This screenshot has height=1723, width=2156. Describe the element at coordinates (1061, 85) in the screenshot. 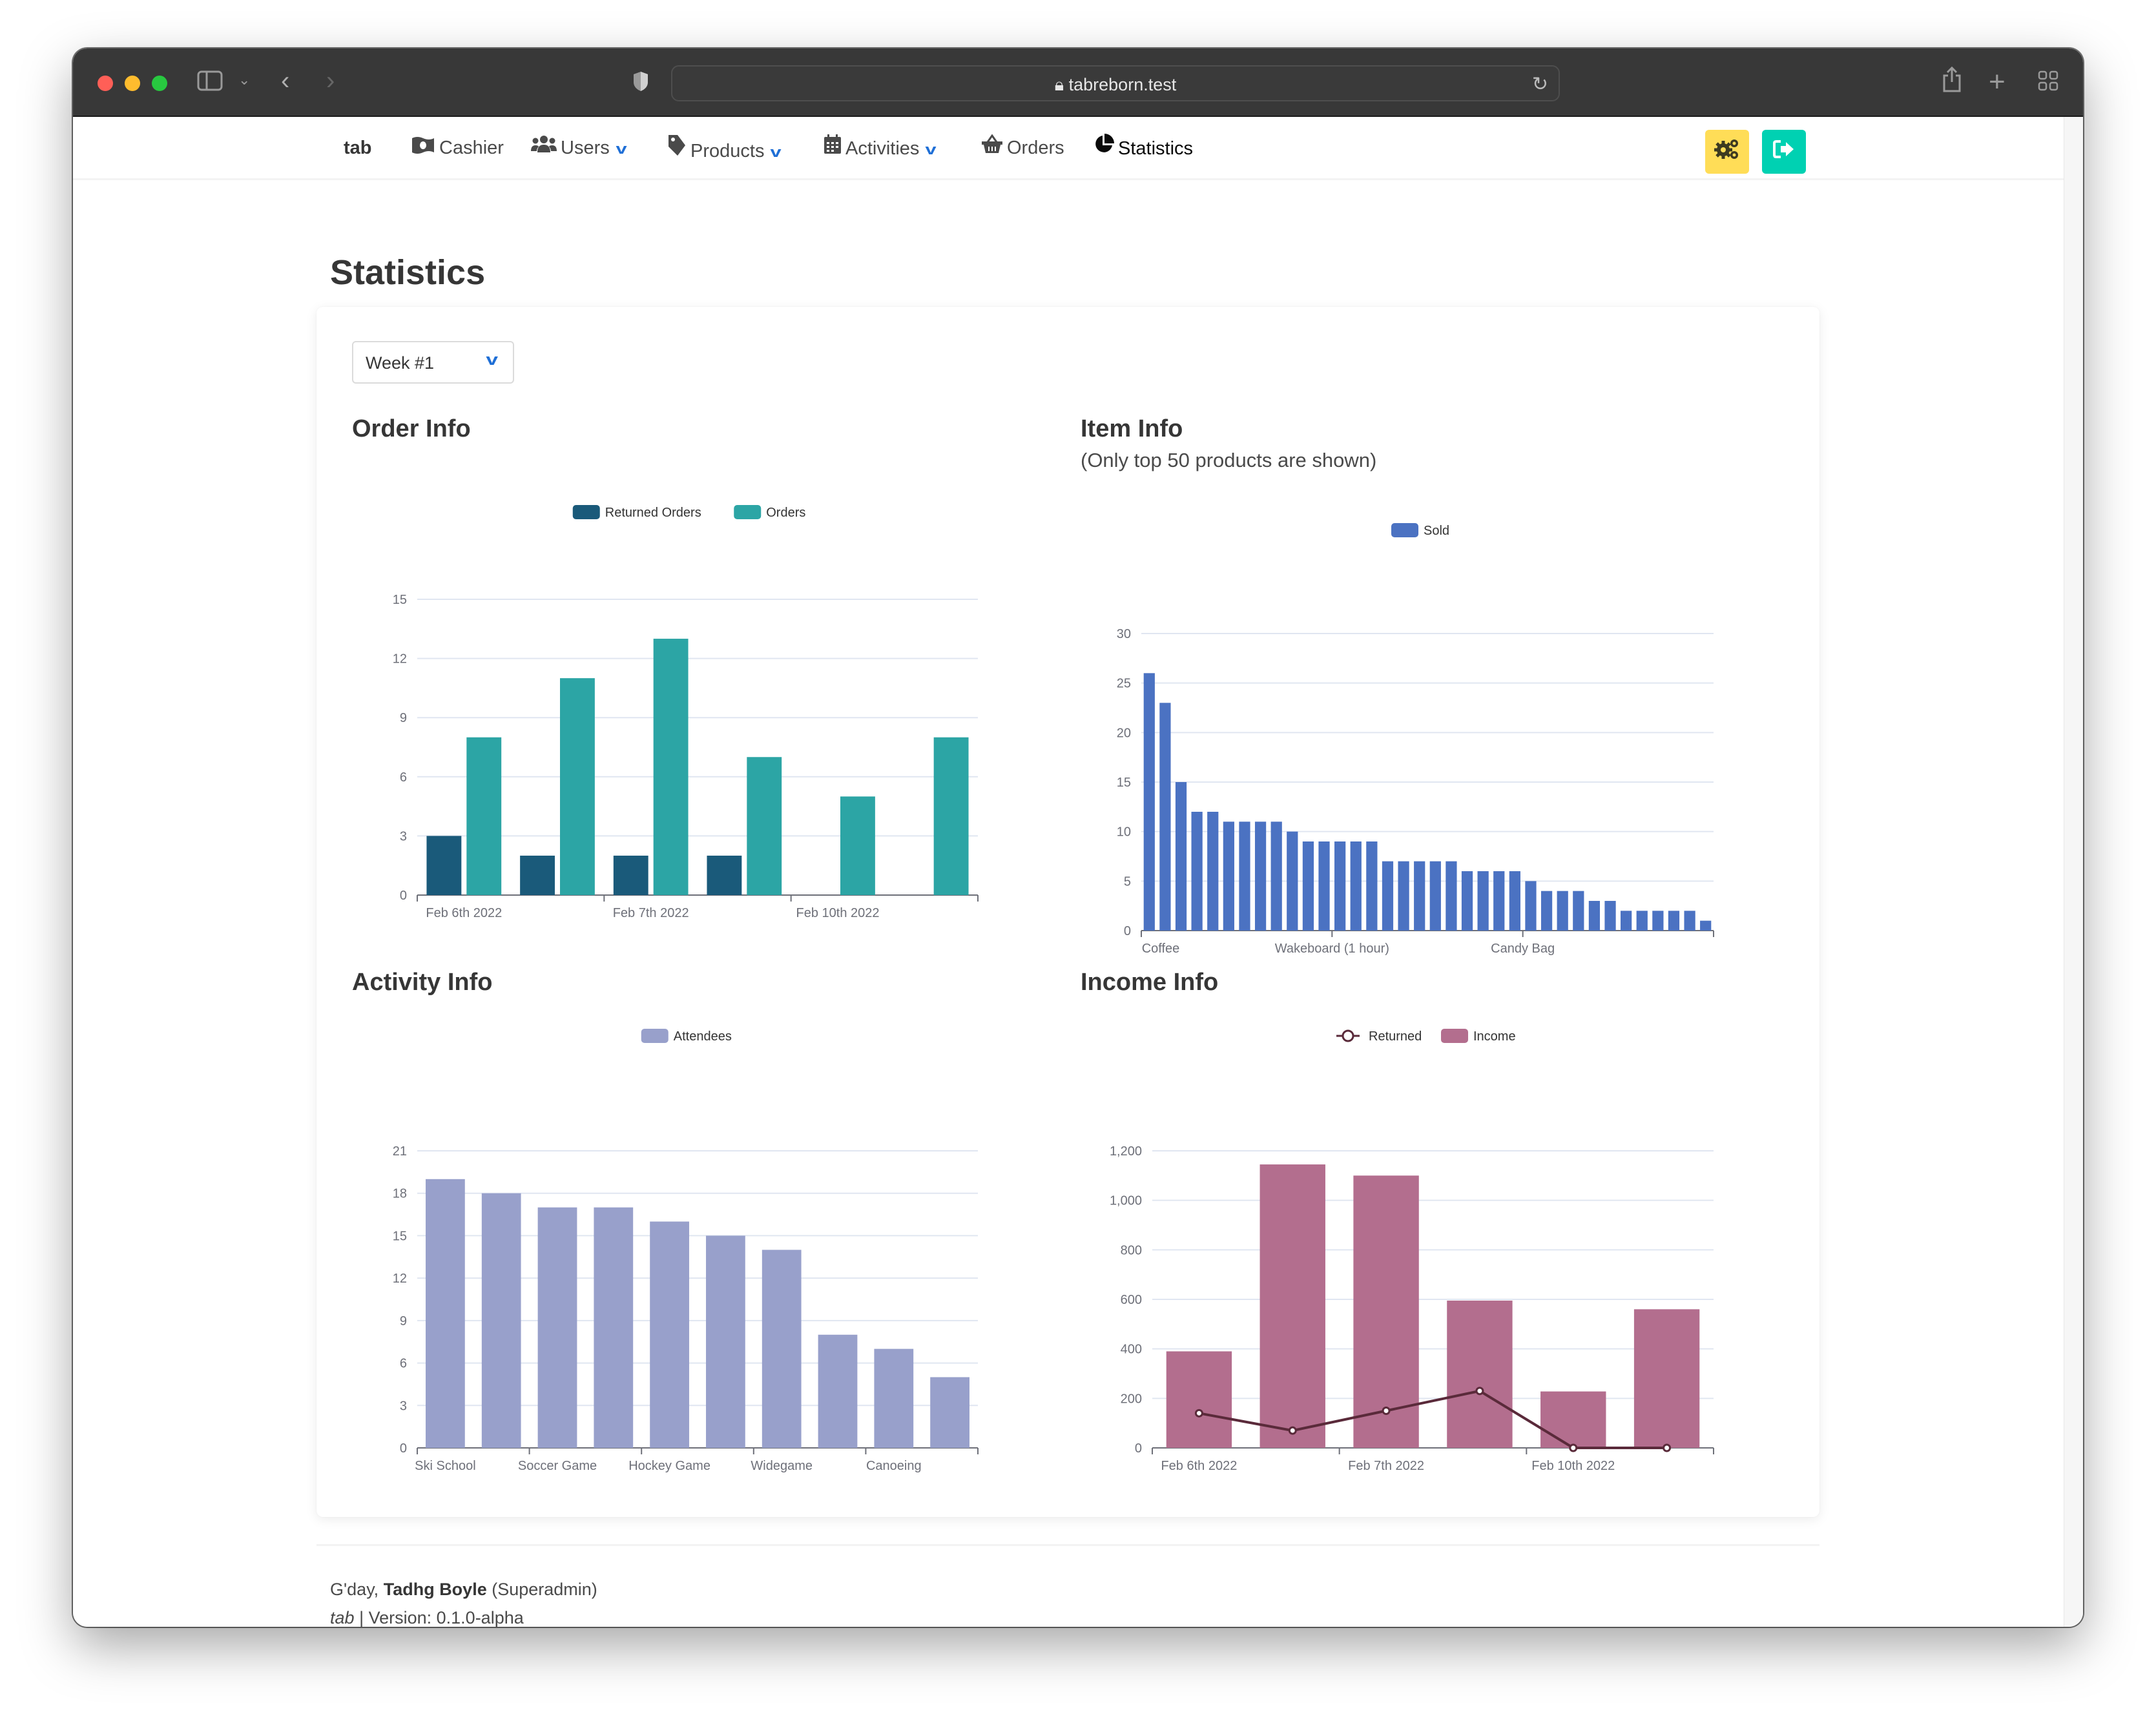

I see `lock-icon: 🔒︎` at that location.